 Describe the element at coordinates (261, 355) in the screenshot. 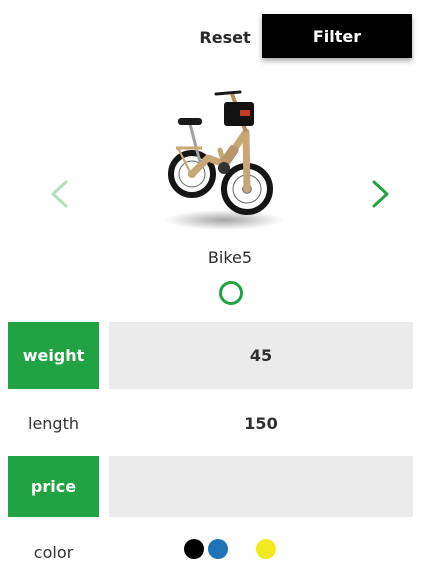

I see `weight-value: 45` at that location.